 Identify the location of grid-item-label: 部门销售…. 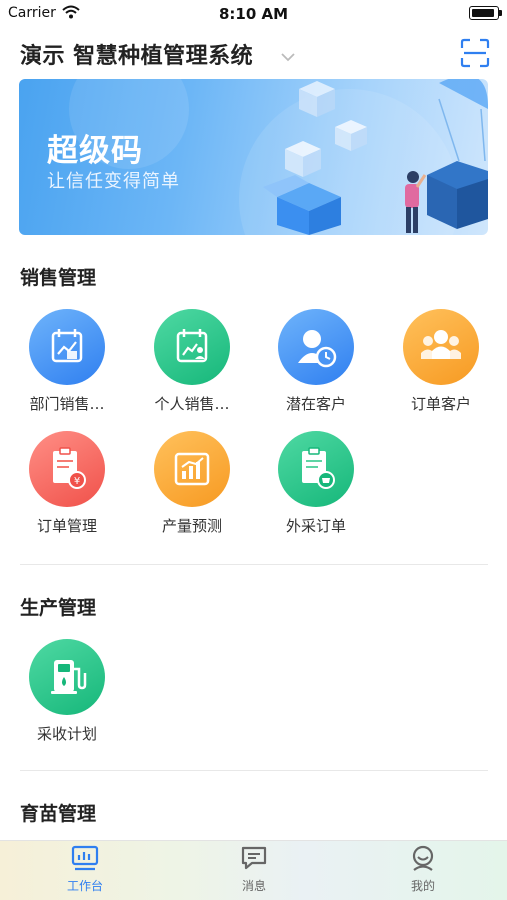
(67, 404).